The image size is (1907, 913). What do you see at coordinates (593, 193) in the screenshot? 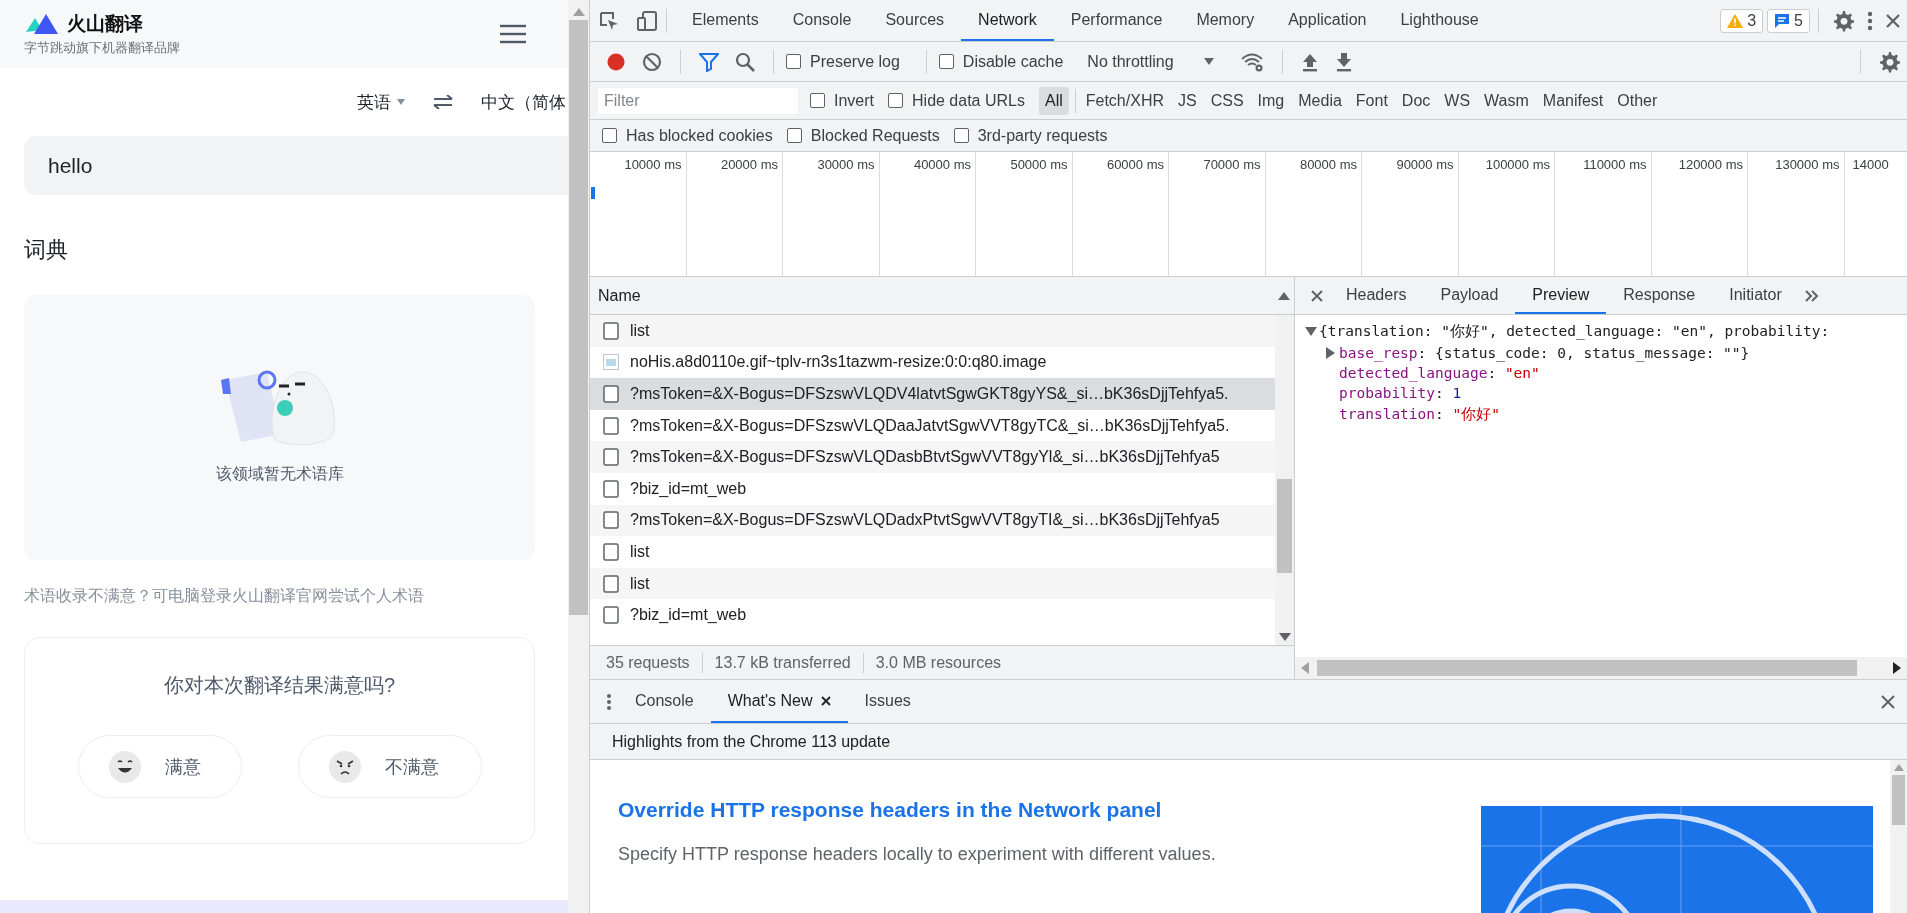
I see `waterfall-bar` at bounding box center [593, 193].